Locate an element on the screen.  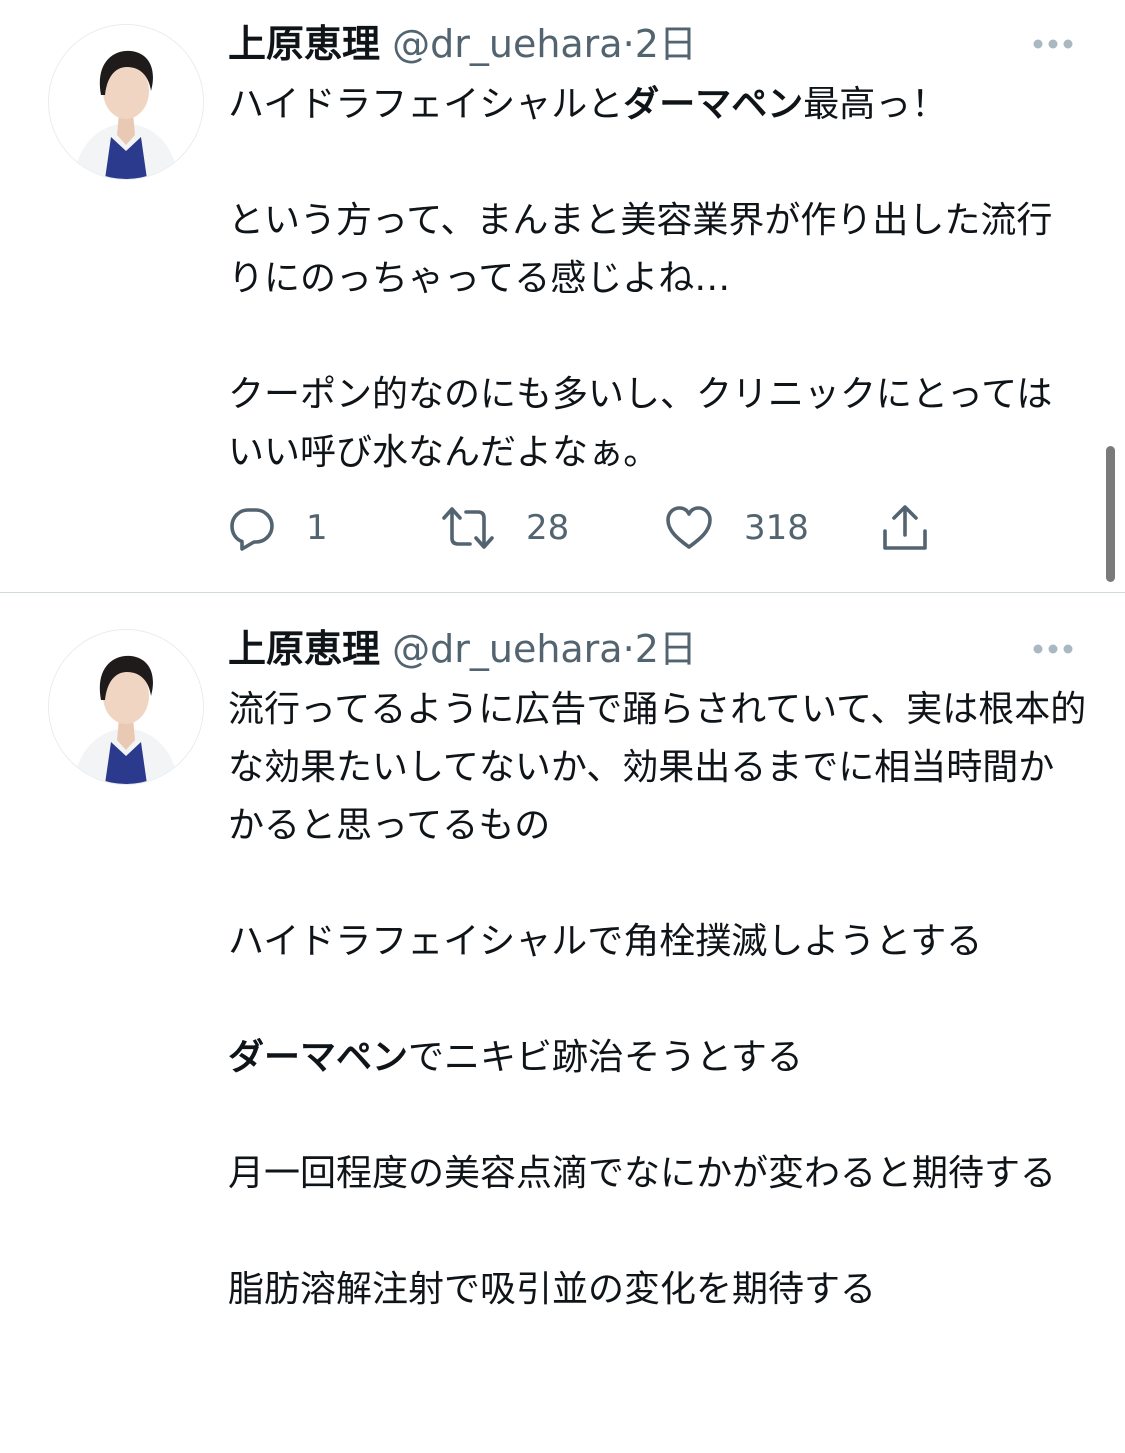
tweet-text-run: でニキビ跡治そうとする is located at coordinates (605, 1057).